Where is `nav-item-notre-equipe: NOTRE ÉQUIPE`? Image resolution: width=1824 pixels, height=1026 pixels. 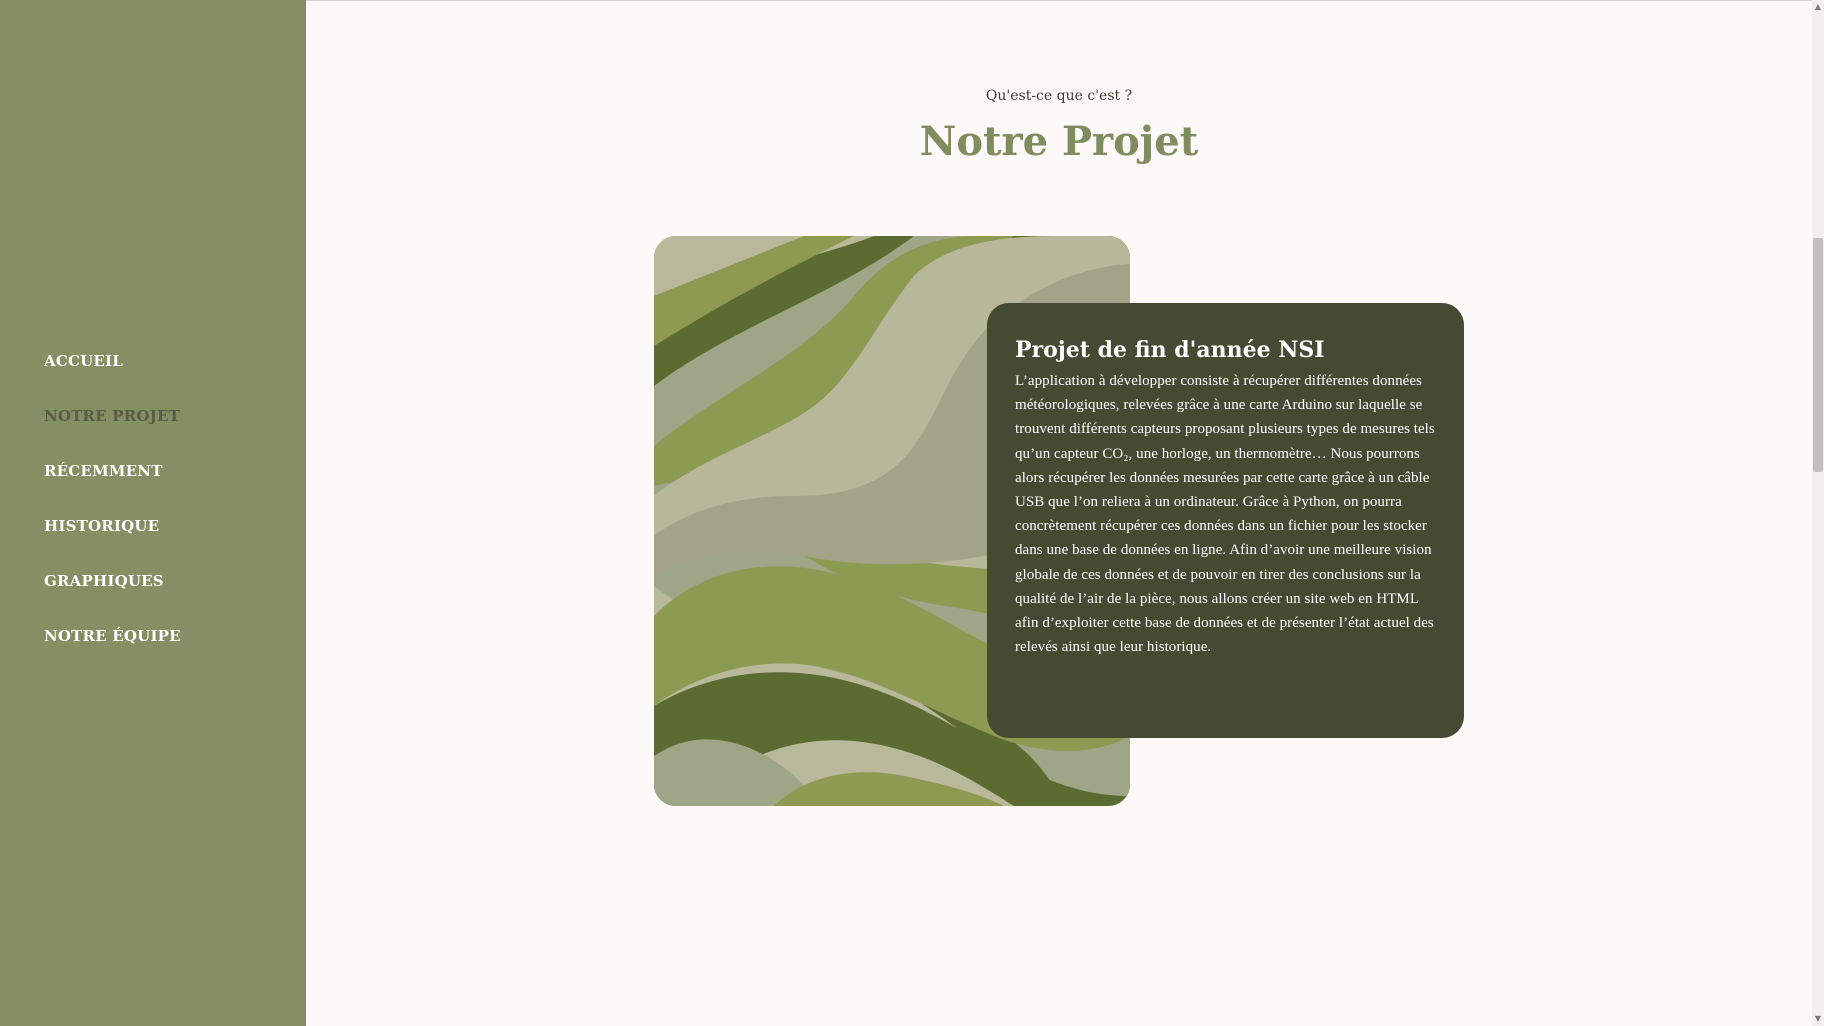 nav-item-notre-equipe: NOTRE ÉQUIPE is located at coordinates (112, 636).